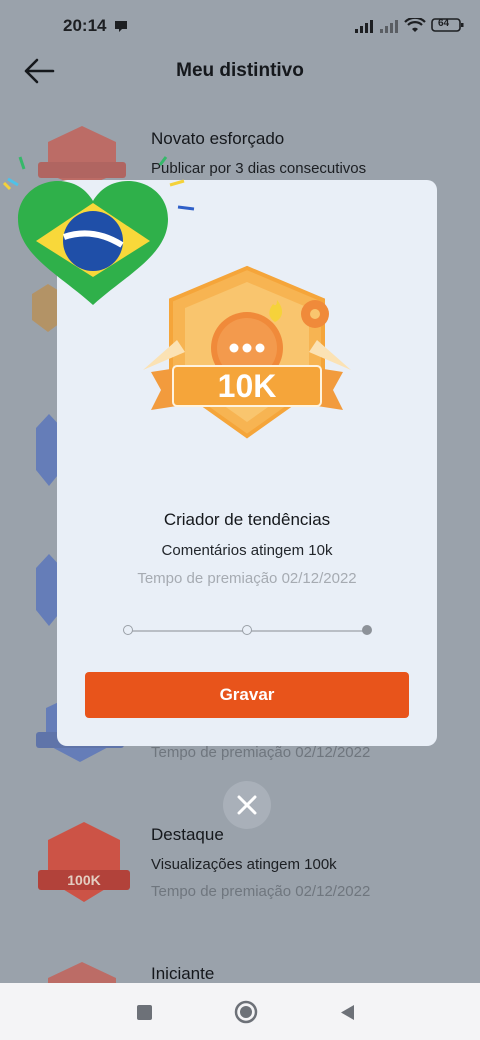 The height and width of the screenshot is (1040, 480). What do you see at coordinates (367, 630) in the screenshot?
I see `progress-step-current` at bounding box center [367, 630].